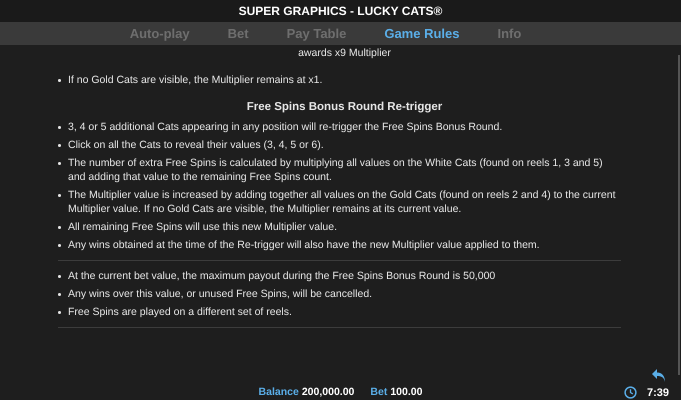  Describe the element at coordinates (220, 294) in the screenshot. I see `rule-text: Any wins over this value, or unused Free Spins, will be cancelled.` at that location.